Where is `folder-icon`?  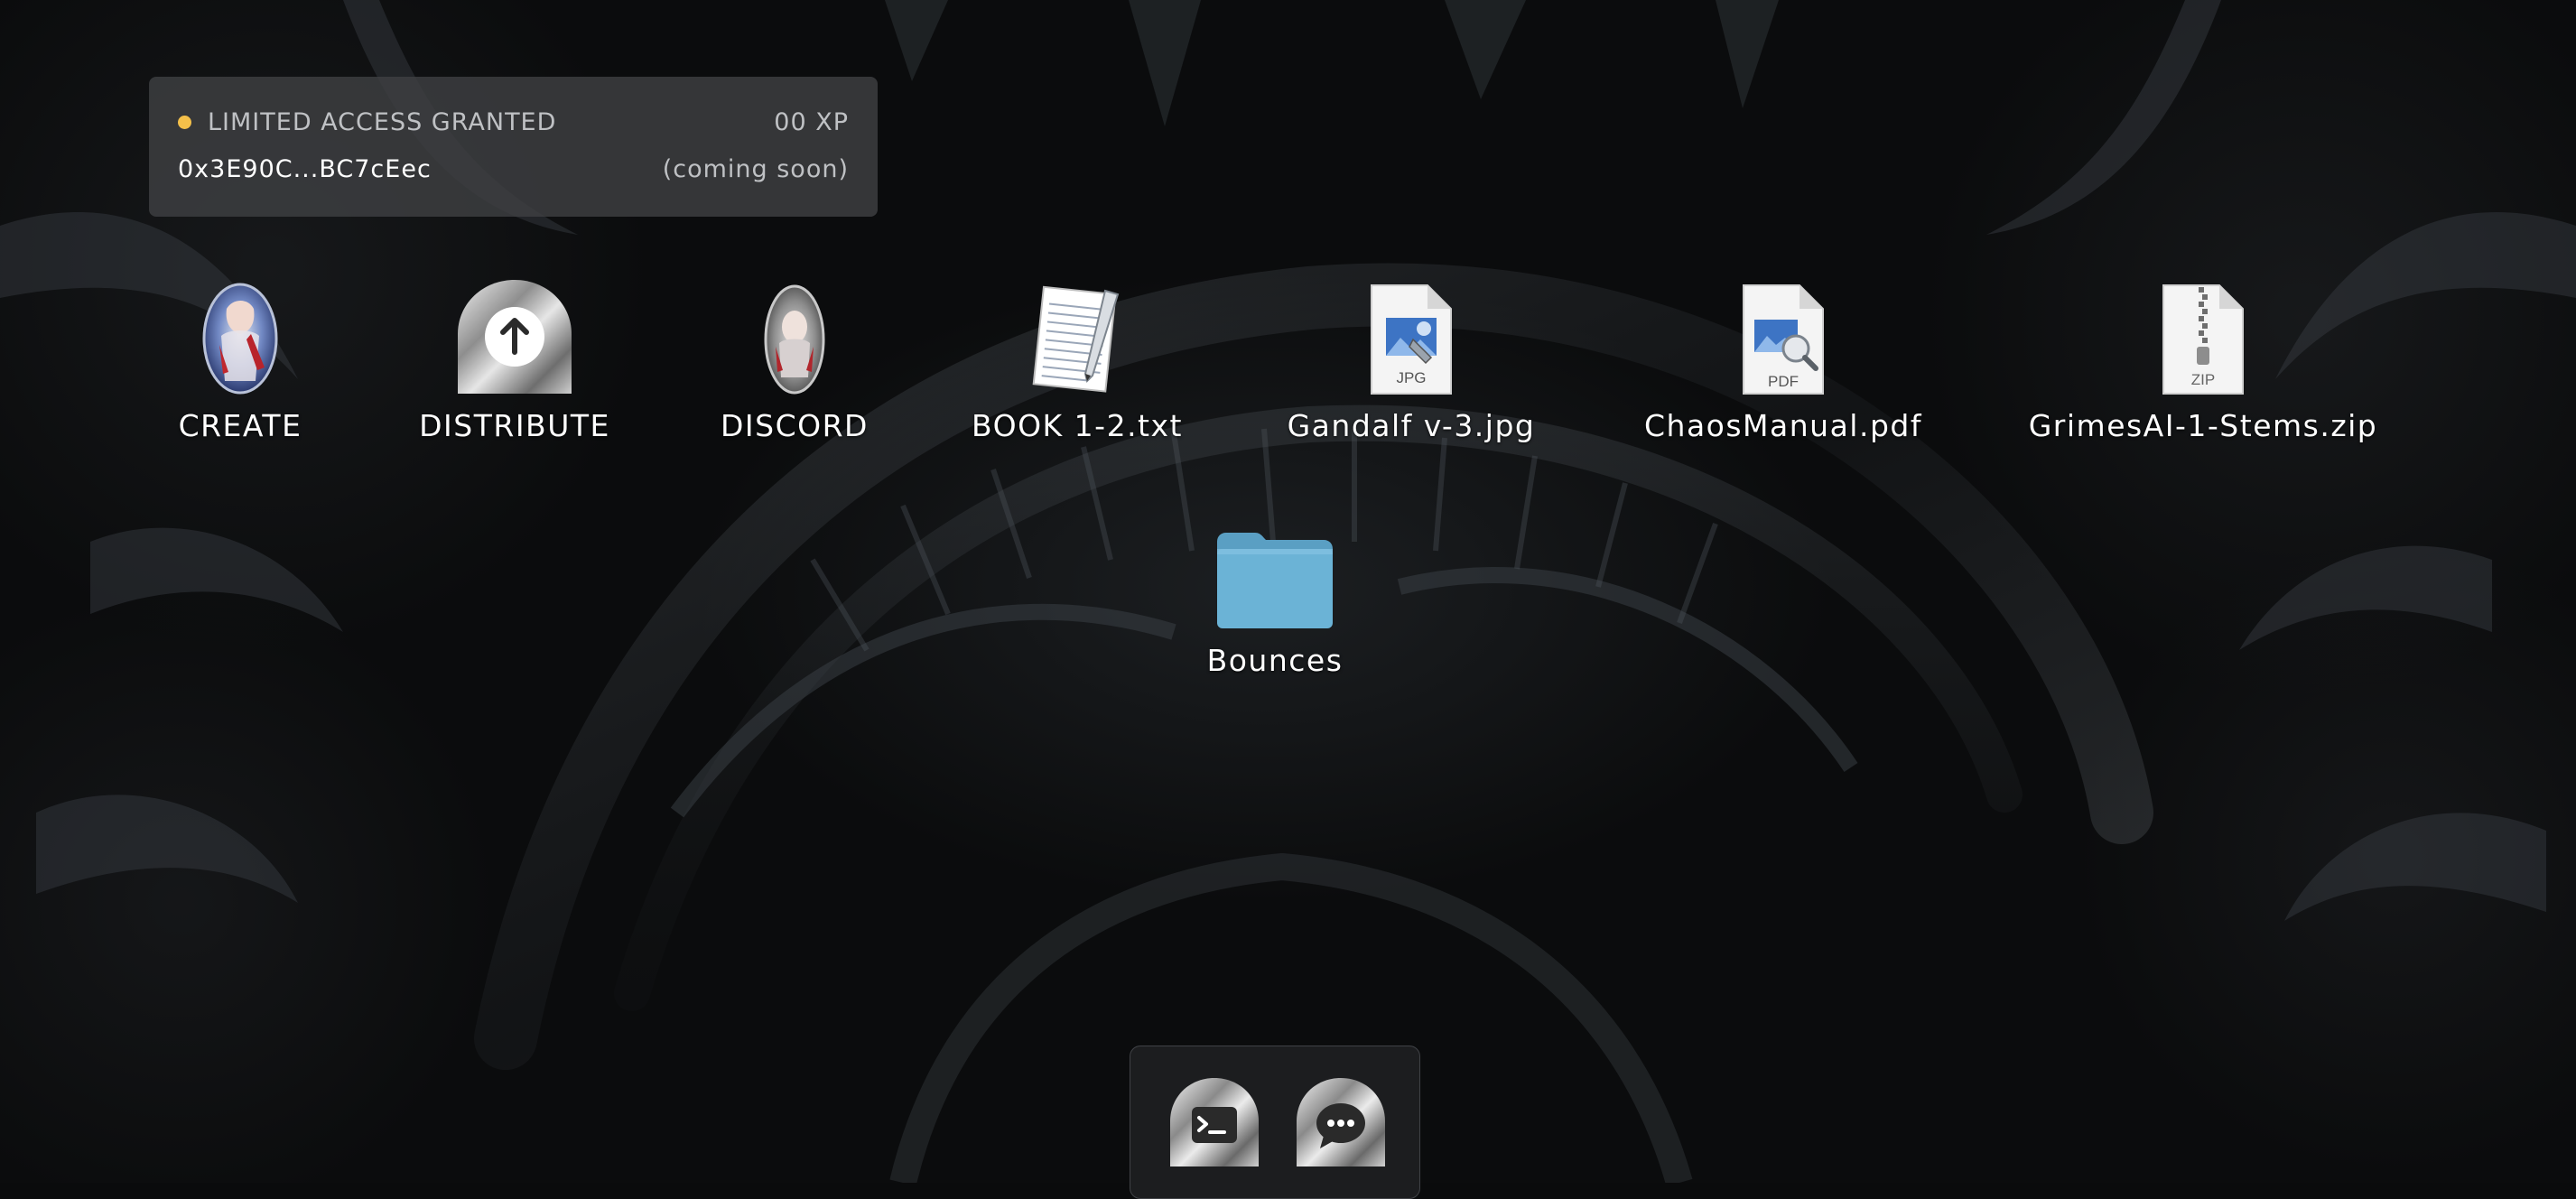
folder-icon is located at coordinates (1275, 571).